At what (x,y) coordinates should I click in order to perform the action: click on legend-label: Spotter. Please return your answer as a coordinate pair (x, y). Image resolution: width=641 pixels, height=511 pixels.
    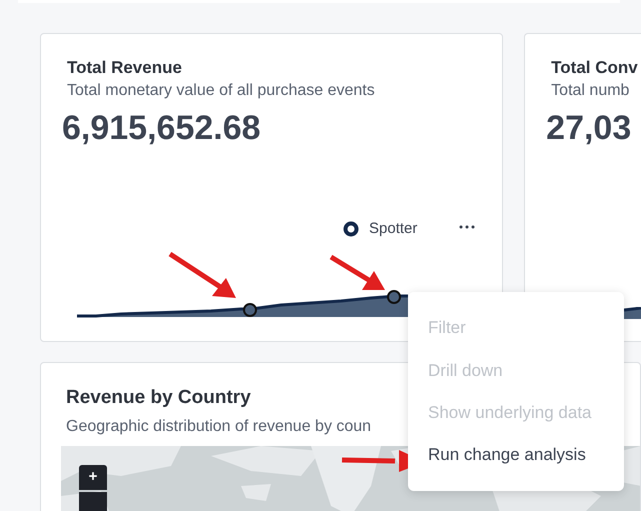
    Looking at the image, I should click on (393, 229).